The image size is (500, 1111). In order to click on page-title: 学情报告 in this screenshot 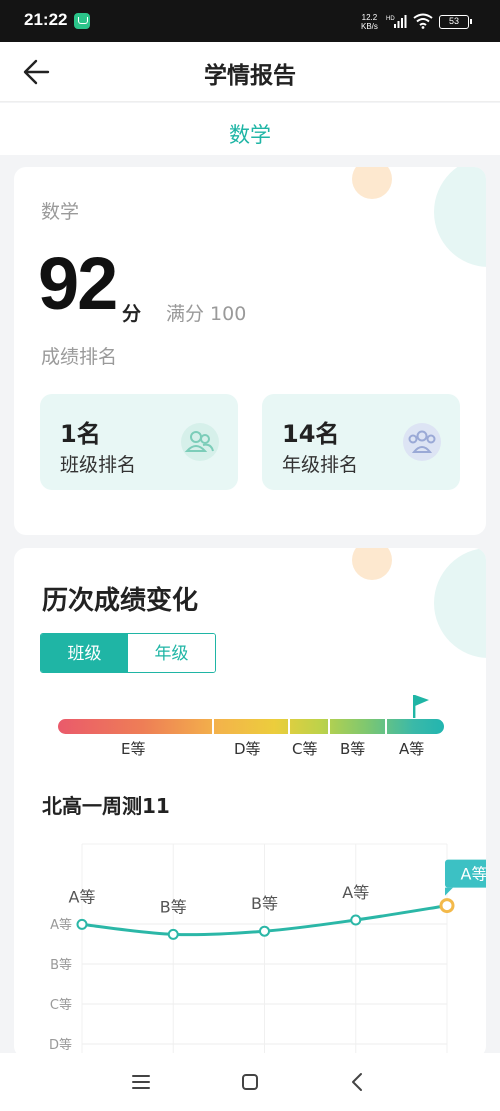, I will do `click(250, 76)`.